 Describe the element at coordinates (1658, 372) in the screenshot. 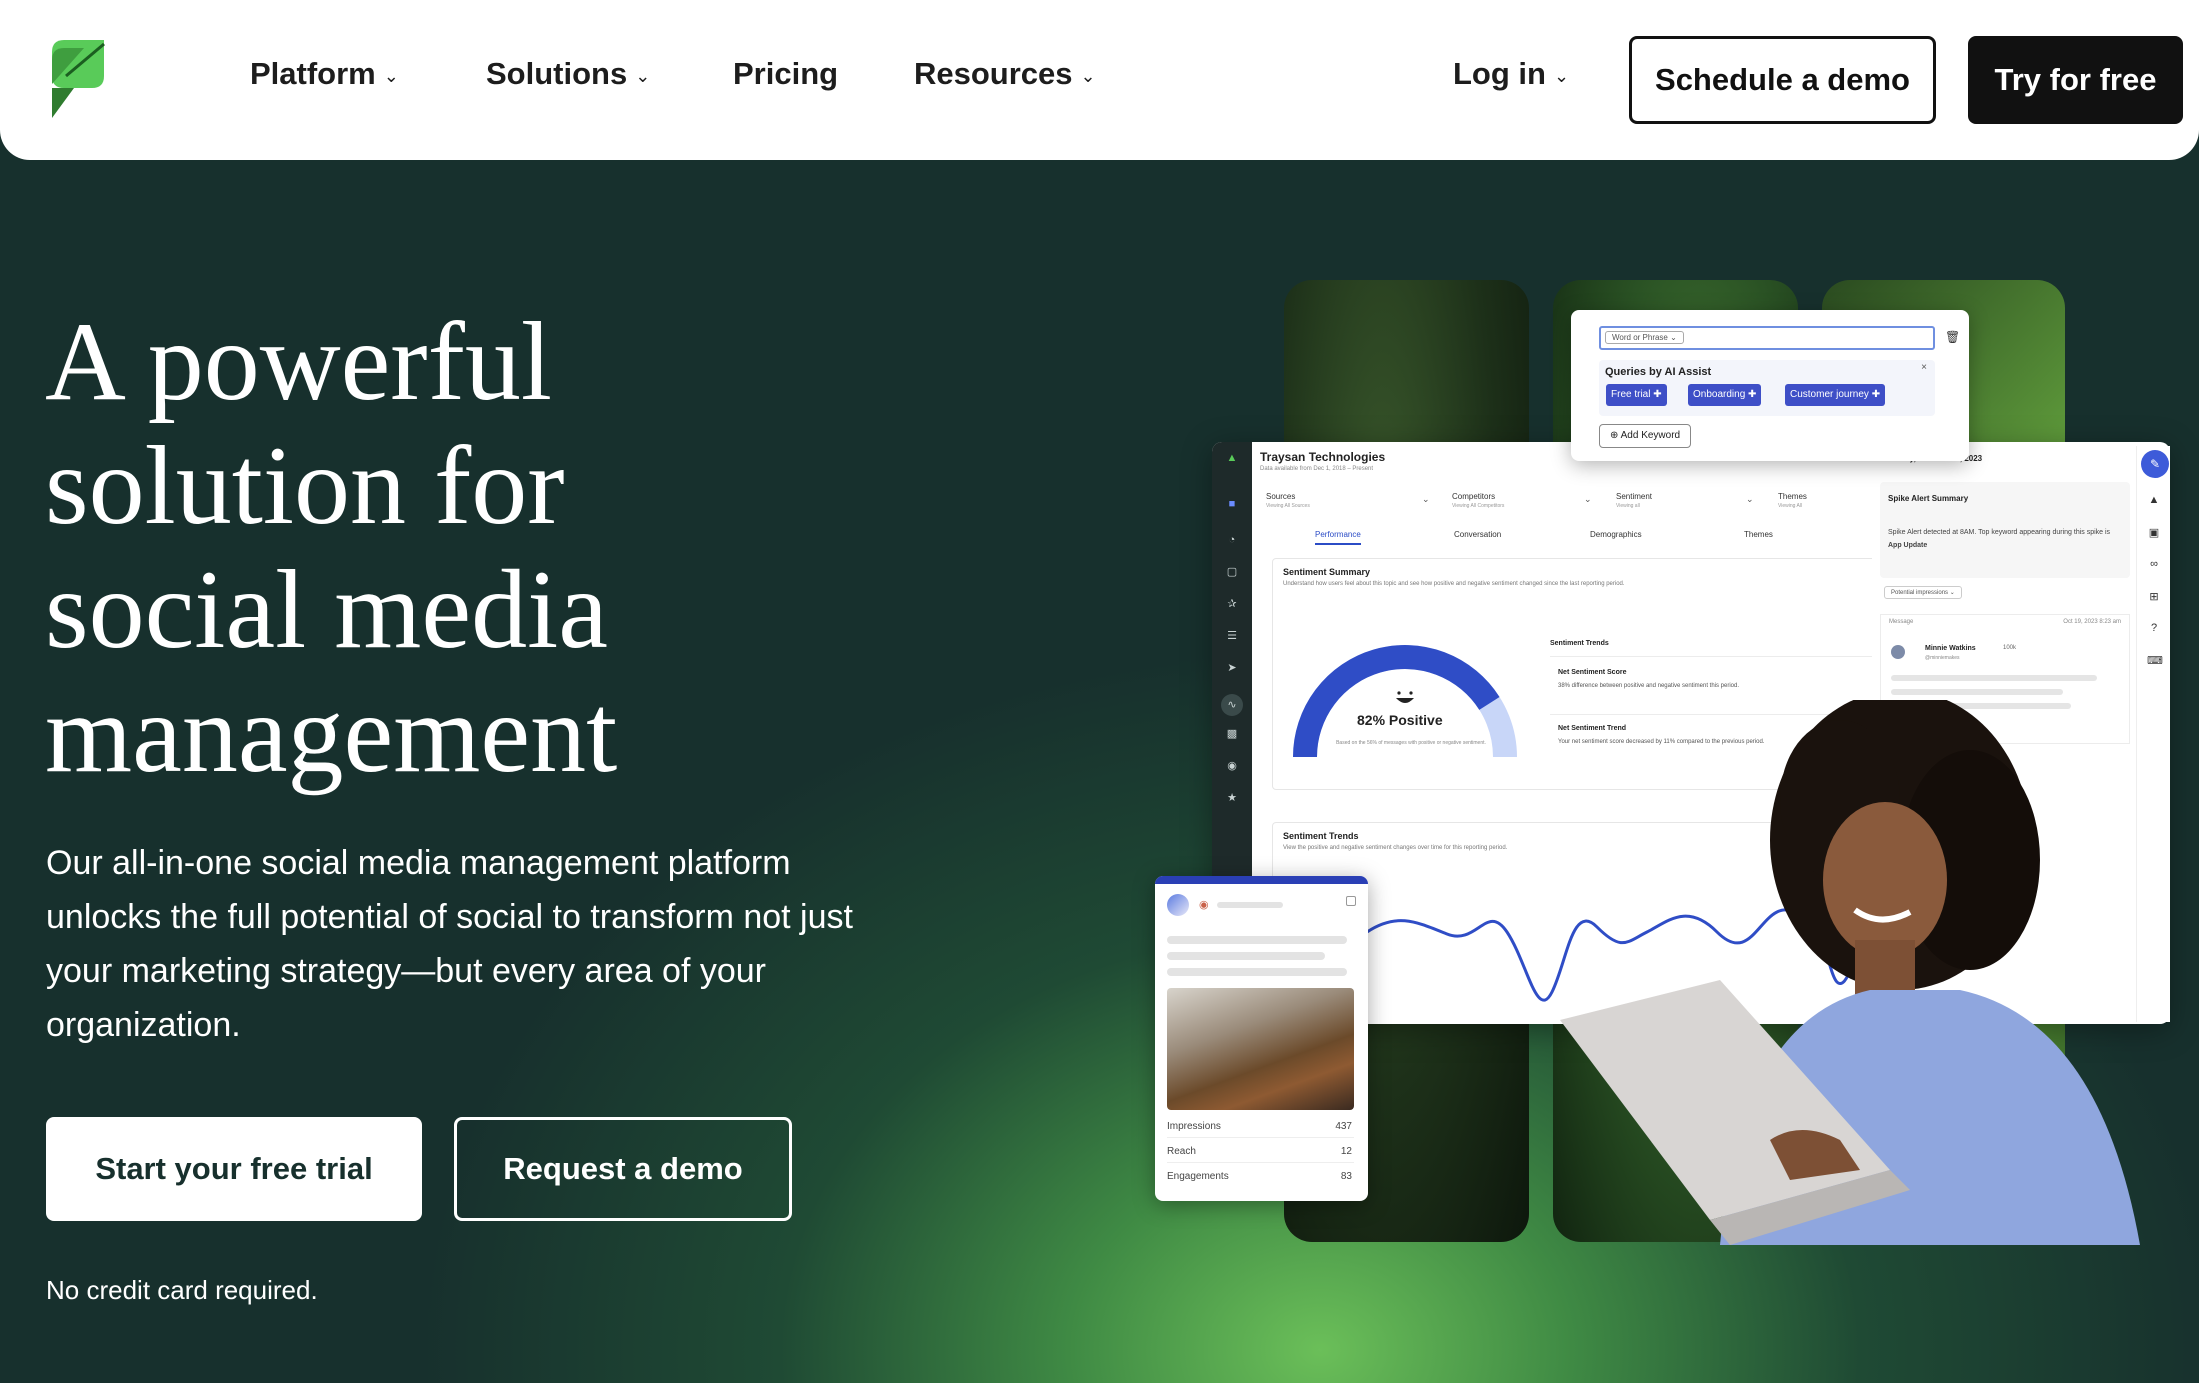

I see `ai-assist-title: Queries by AI Assist` at that location.